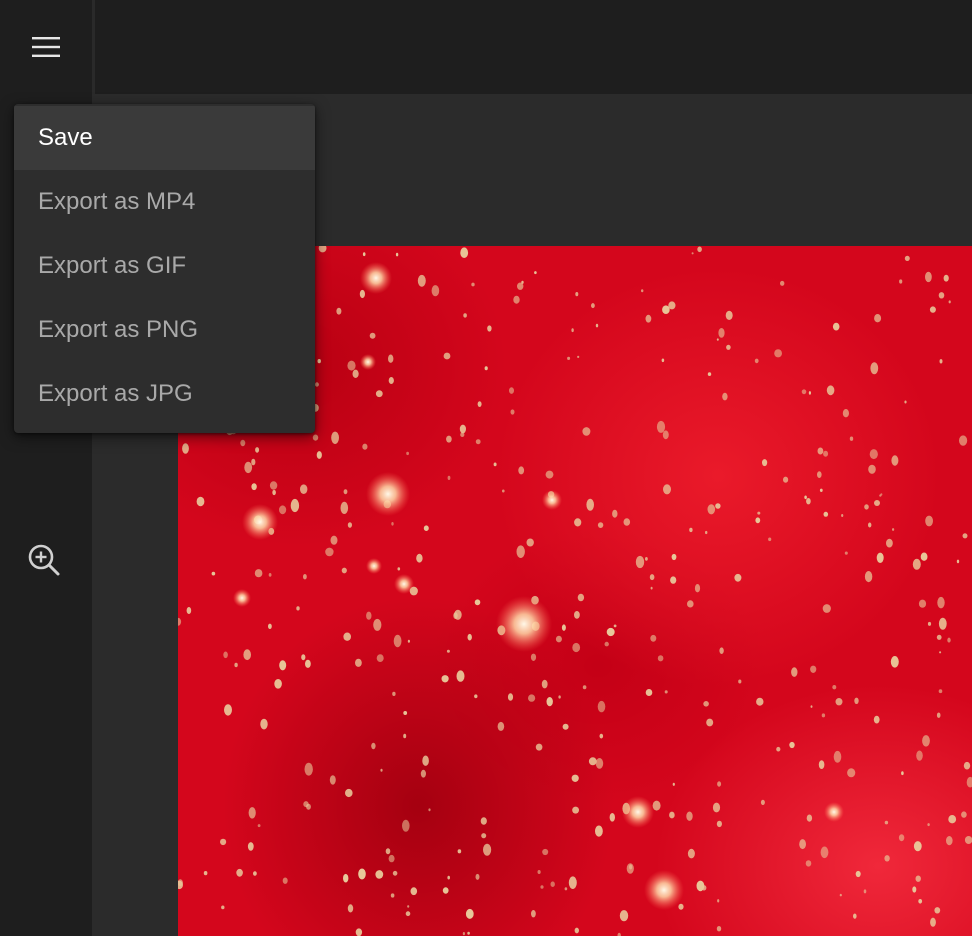 Image resolution: width=972 pixels, height=936 pixels. I want to click on hamburger-menu-icon, so click(46, 47).